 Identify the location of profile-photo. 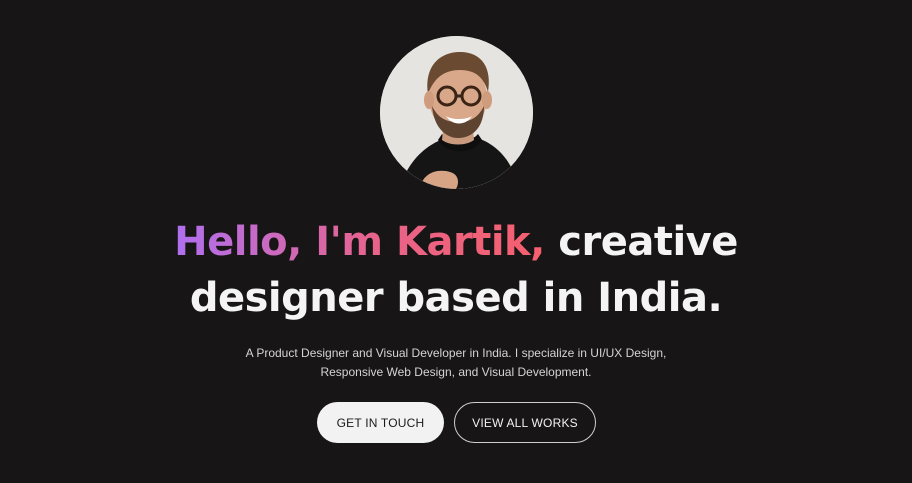
(456, 112).